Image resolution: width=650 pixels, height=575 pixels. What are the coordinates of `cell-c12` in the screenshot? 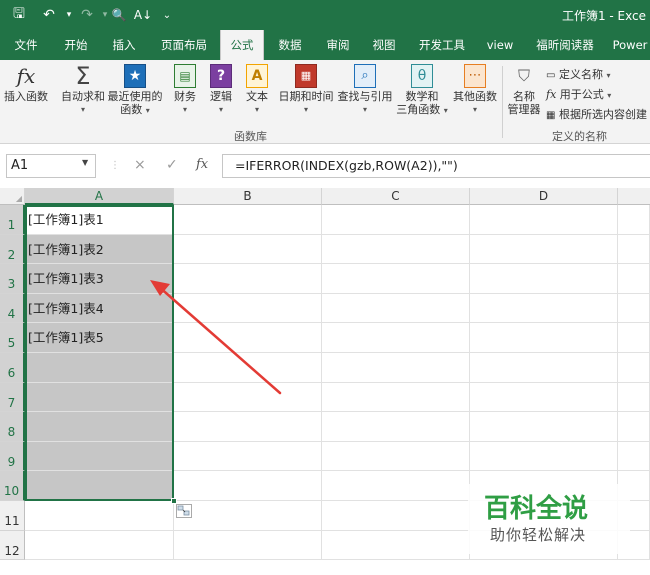 It's located at (396, 545).